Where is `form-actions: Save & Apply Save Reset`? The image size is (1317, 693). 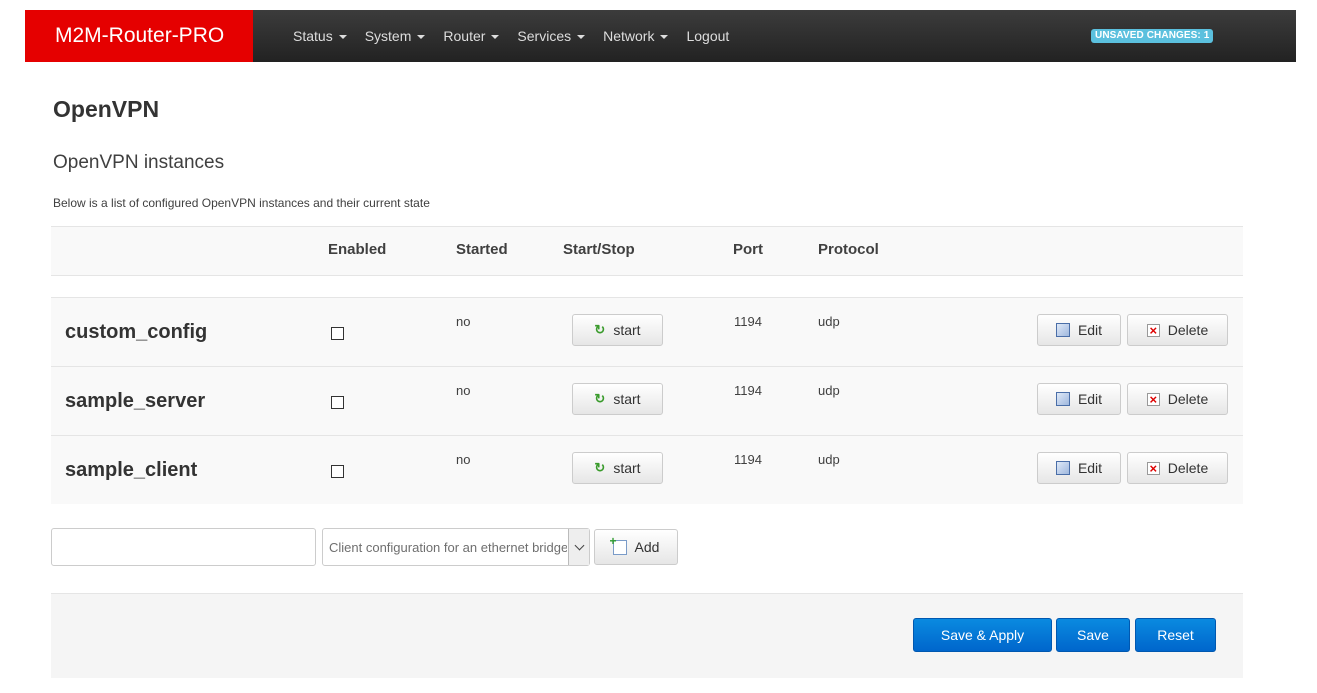
form-actions: Save & Apply Save Reset is located at coordinates (647, 635).